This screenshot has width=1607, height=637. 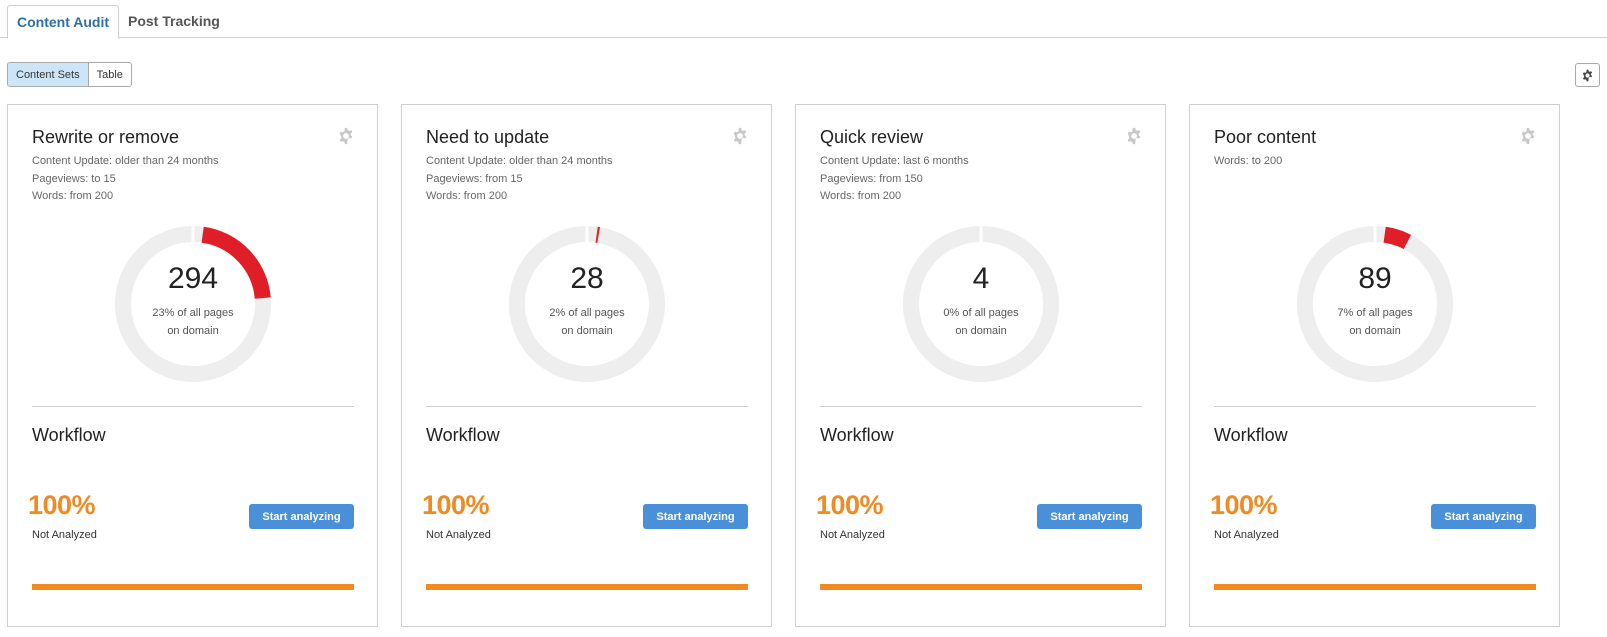 What do you see at coordinates (894, 161) in the screenshot?
I see `criteria-item: Content Update: last 6 months` at bounding box center [894, 161].